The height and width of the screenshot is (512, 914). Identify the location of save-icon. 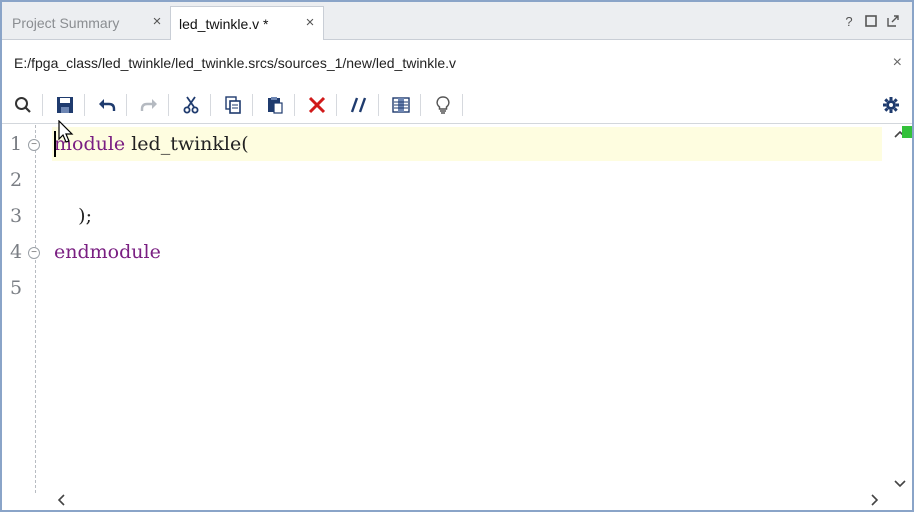
(65, 105).